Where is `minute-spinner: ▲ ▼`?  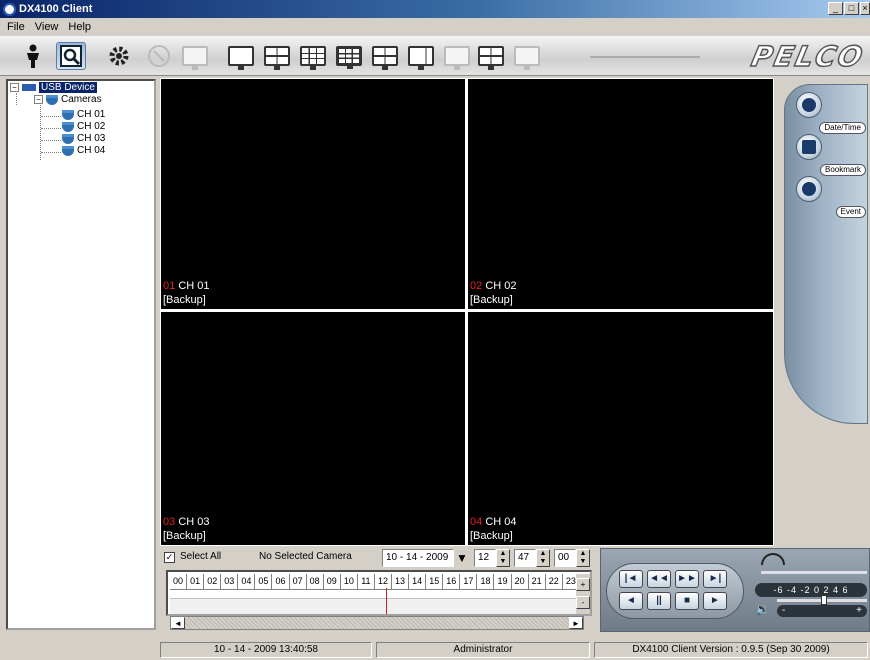 minute-spinner: ▲ ▼ is located at coordinates (543, 558).